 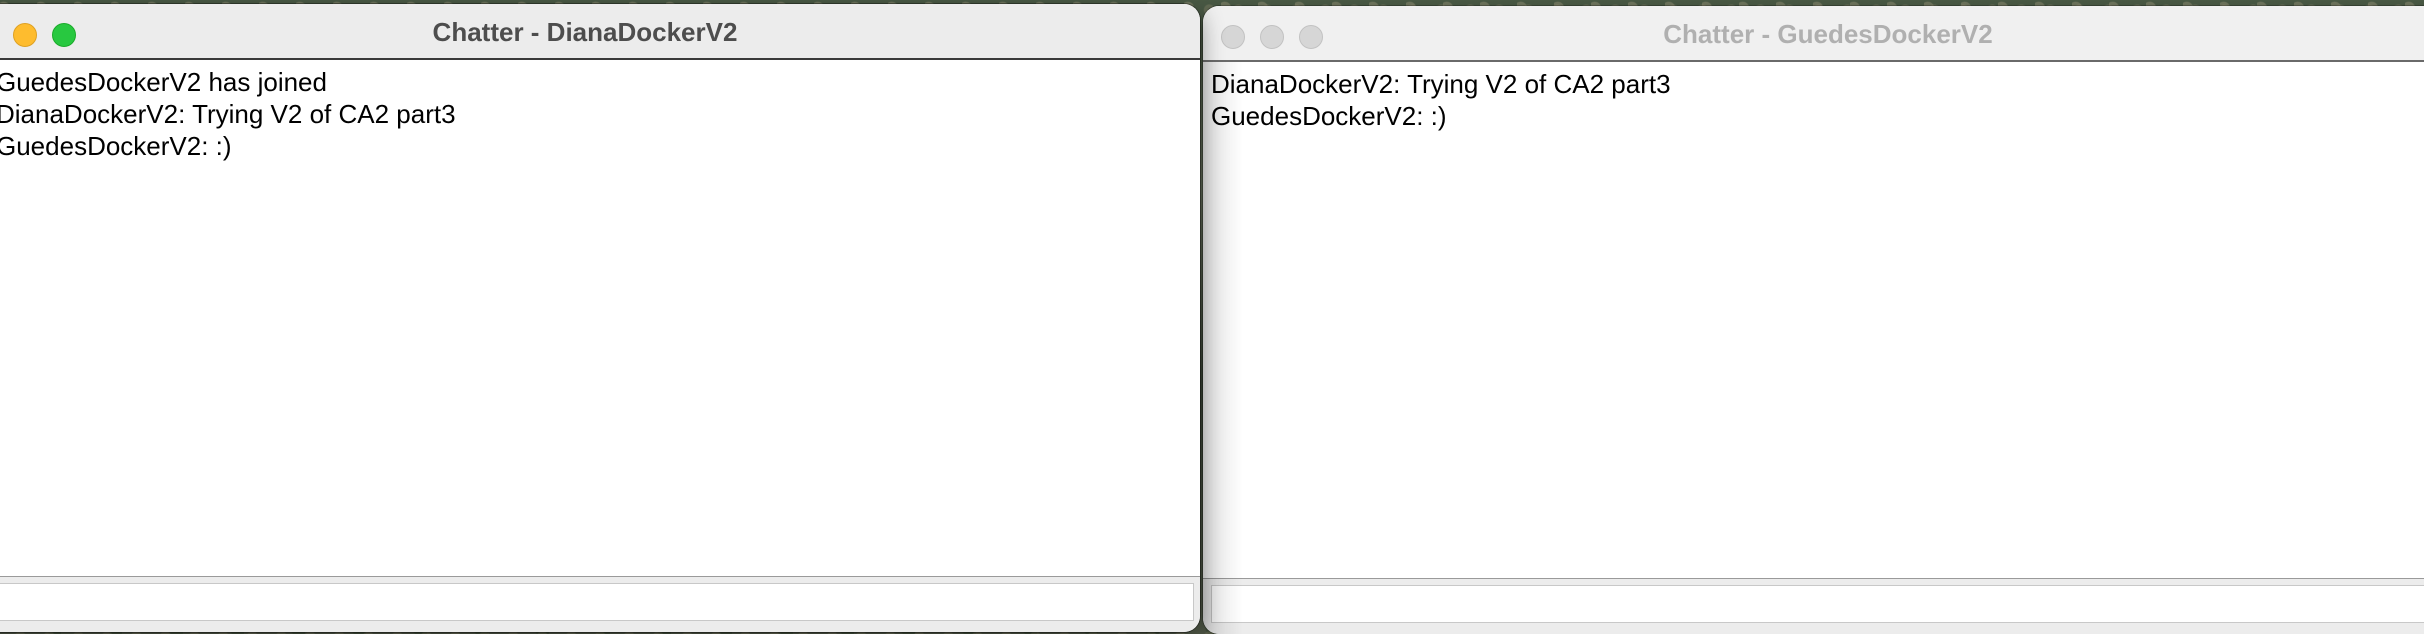 I want to click on title-bar: Chatter - GuedesDockerV2, so click(x=1813, y=34).